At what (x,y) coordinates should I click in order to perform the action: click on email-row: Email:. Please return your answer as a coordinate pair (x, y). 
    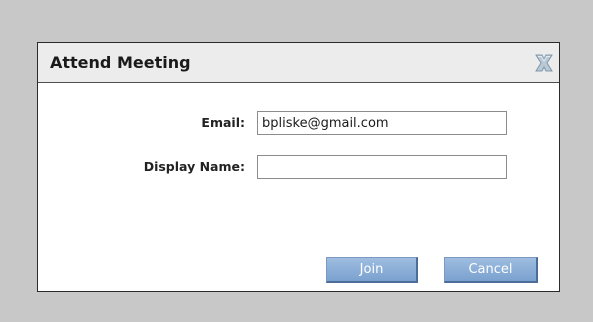
    Looking at the image, I should click on (298, 123).